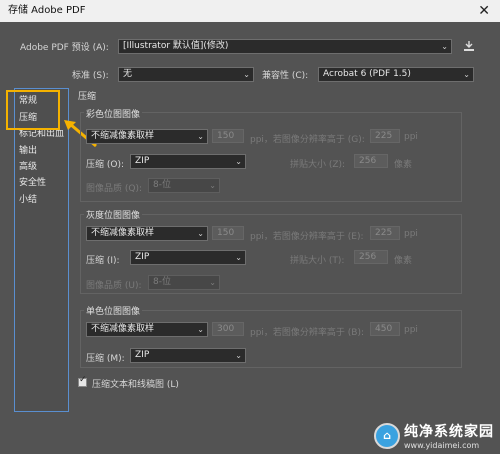  What do you see at coordinates (113, 214) in the screenshot?
I see `gray-bitmap-title: 灰度位图图像` at bounding box center [113, 214].